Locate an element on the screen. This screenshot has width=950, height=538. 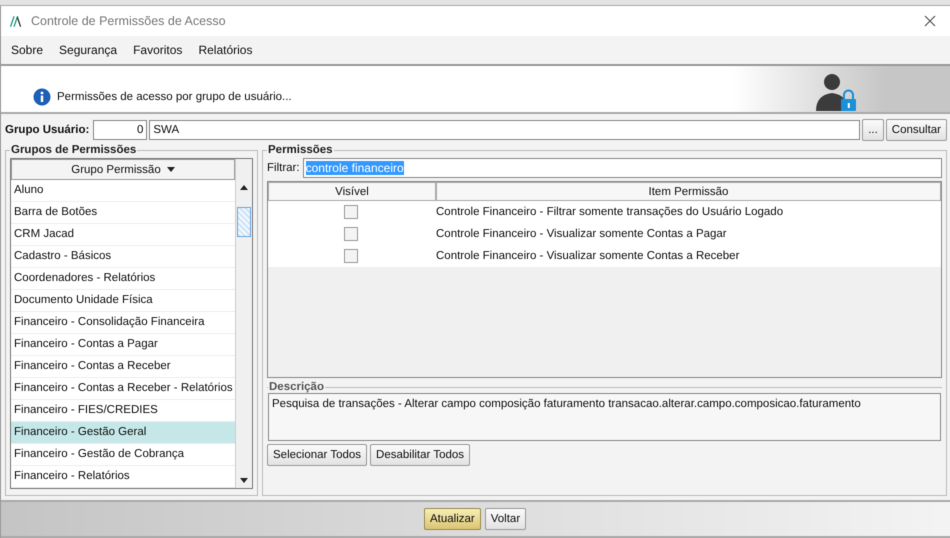
scroll-down-icon is located at coordinates (244, 480).